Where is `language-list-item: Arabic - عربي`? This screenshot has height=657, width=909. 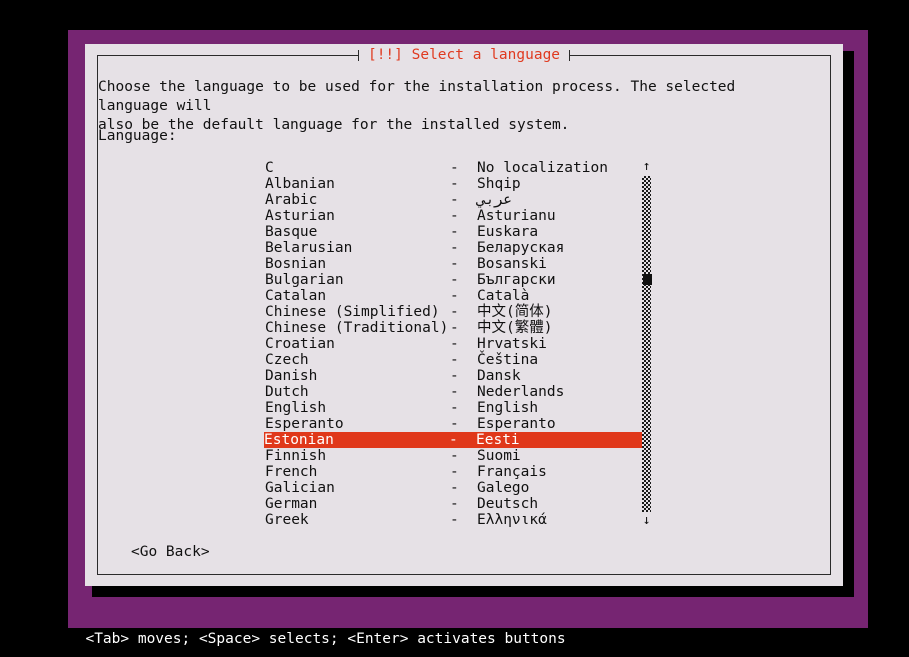 language-list-item: Arabic - عربي is located at coordinates (450, 200).